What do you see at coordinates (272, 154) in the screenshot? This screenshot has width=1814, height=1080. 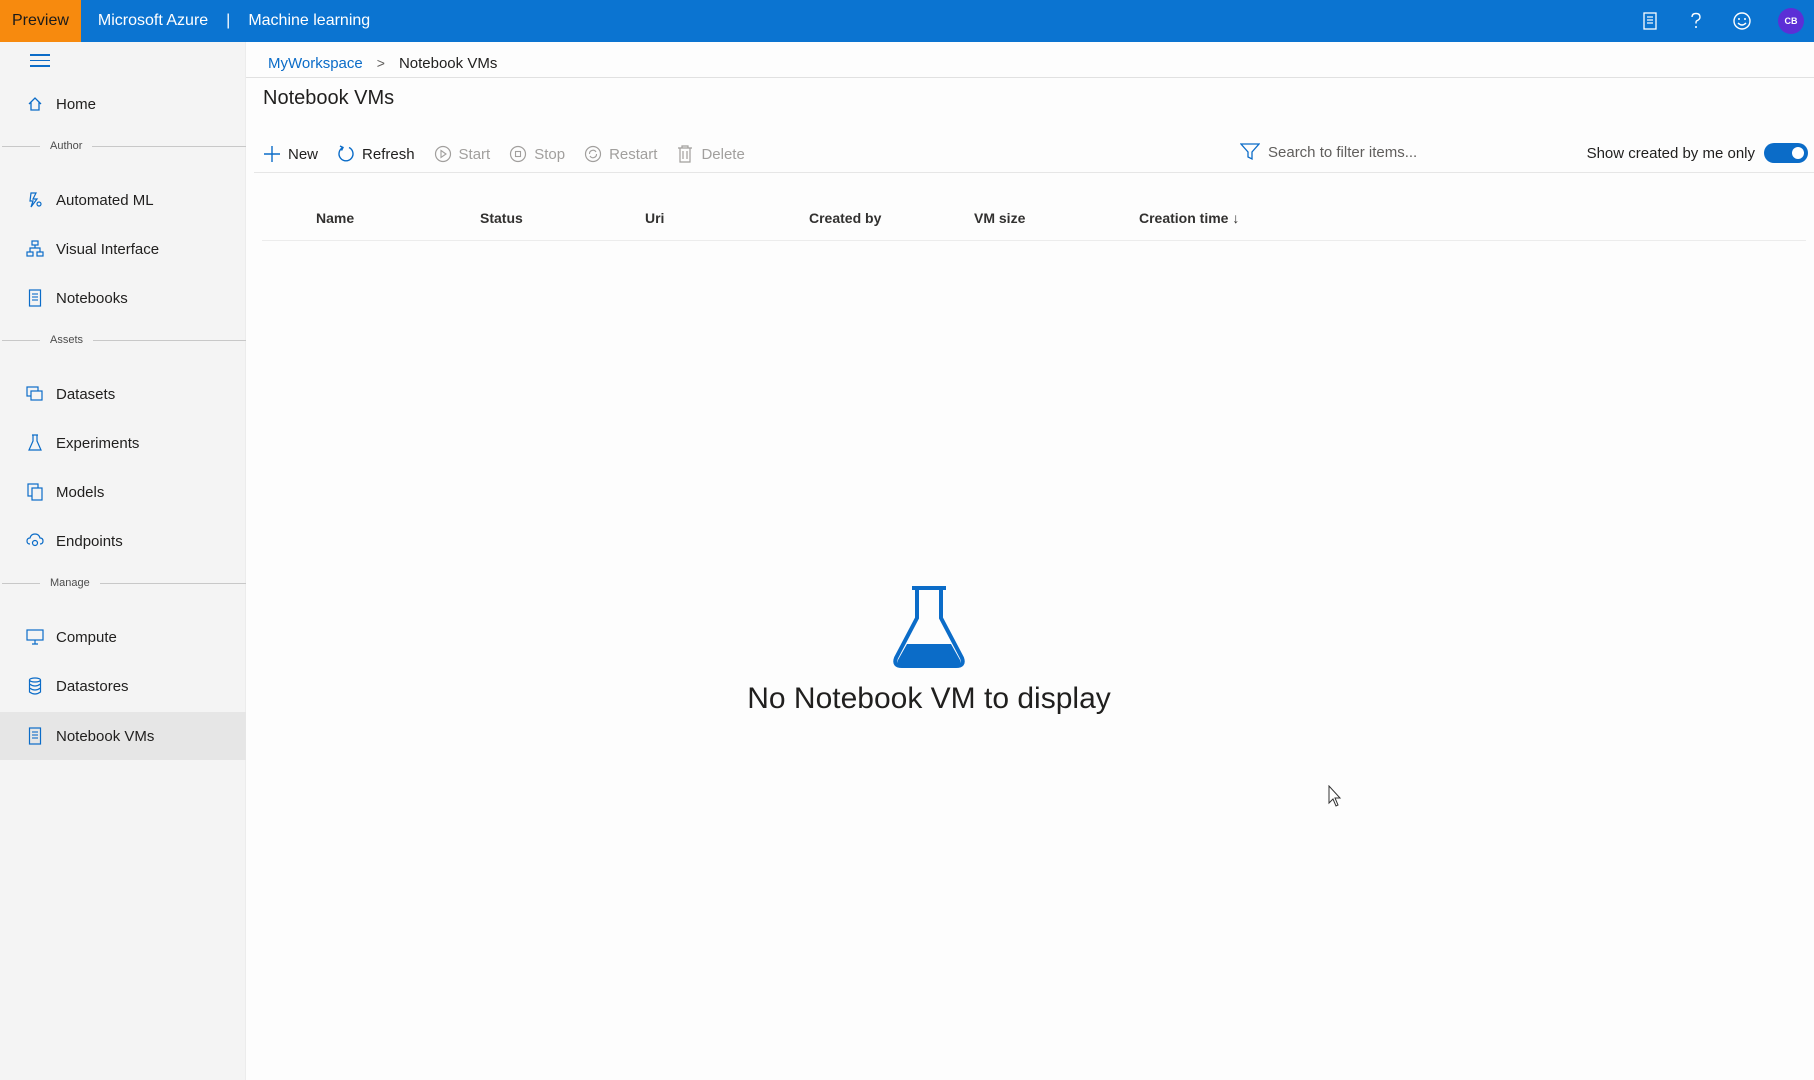 I see `plus-icon` at bounding box center [272, 154].